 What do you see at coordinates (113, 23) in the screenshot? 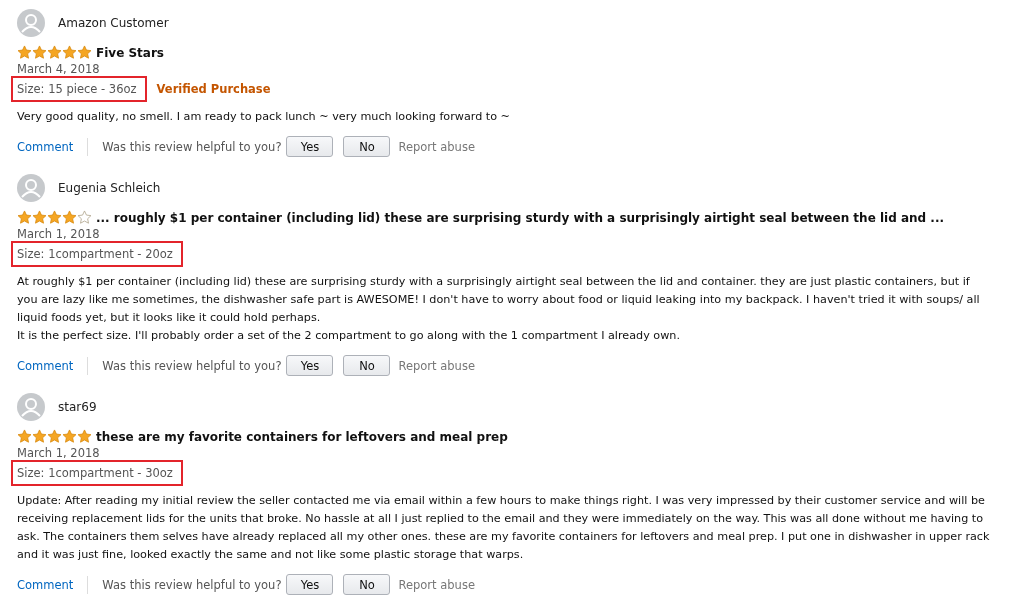
I see `author-name: Amazon Customer` at bounding box center [113, 23].